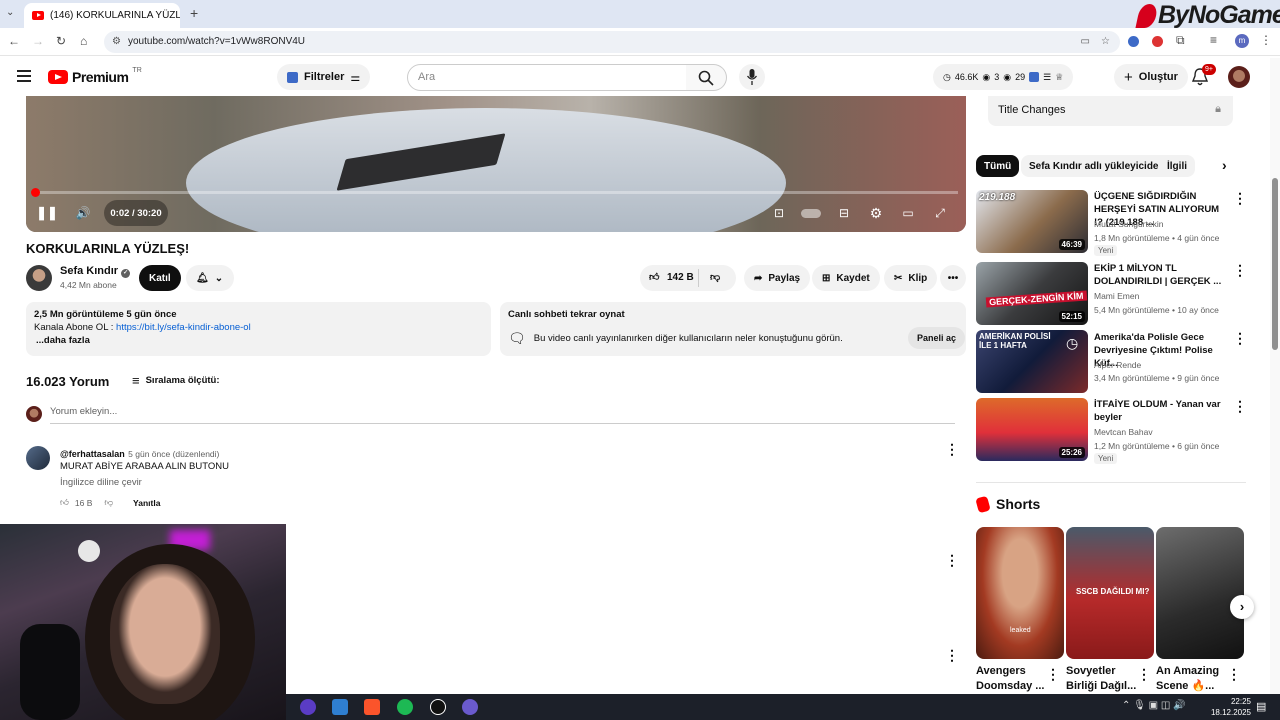  Describe the element at coordinates (1213, 40) in the screenshot. I see `reading-list-icon: ≡` at that location.